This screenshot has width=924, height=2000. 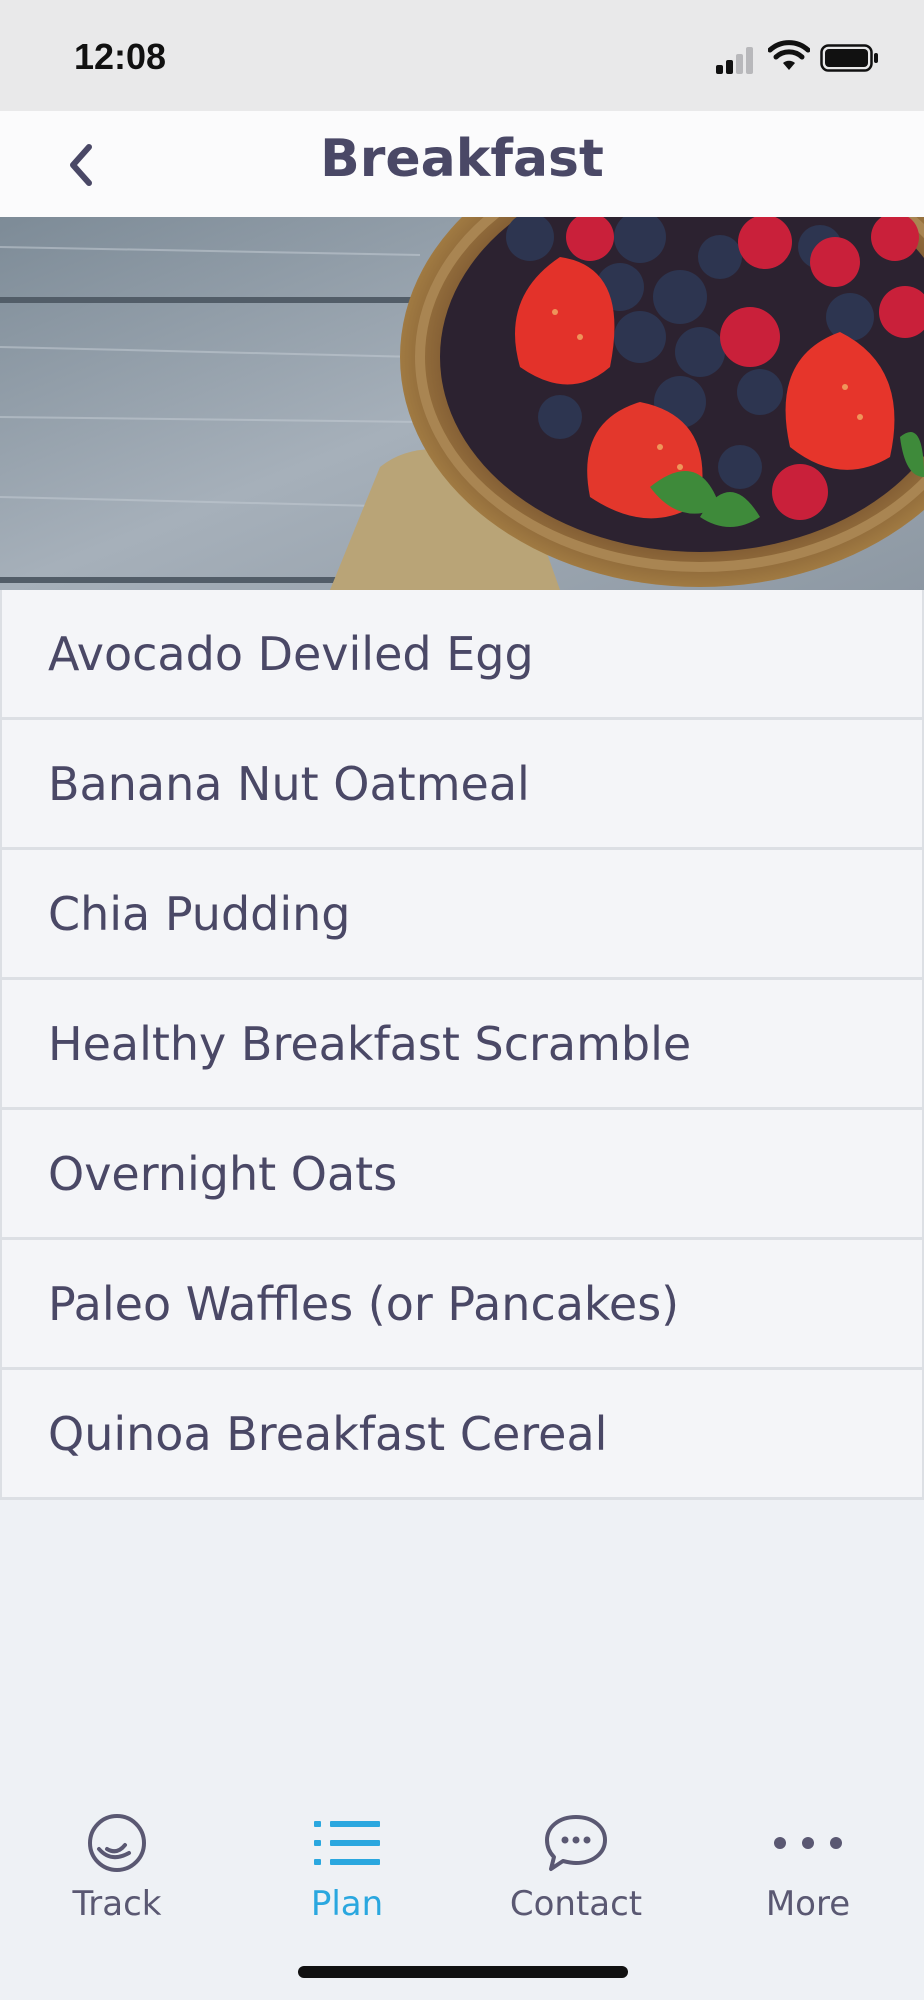 I want to click on tab-track: Track, so click(x=117, y=1870).